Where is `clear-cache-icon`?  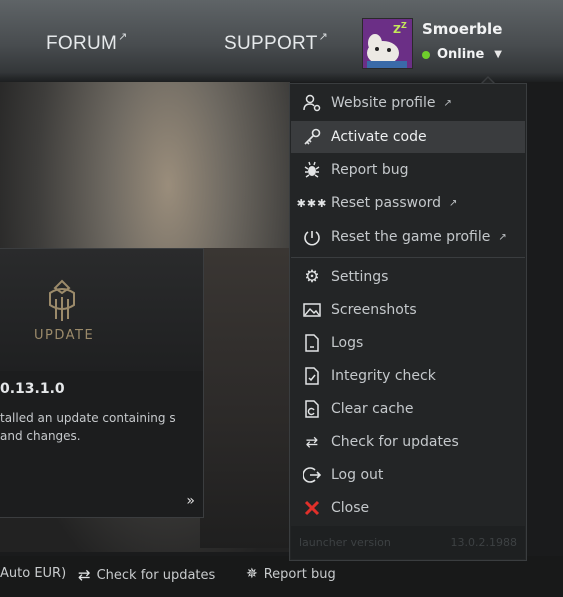
clear-cache-icon is located at coordinates (312, 409).